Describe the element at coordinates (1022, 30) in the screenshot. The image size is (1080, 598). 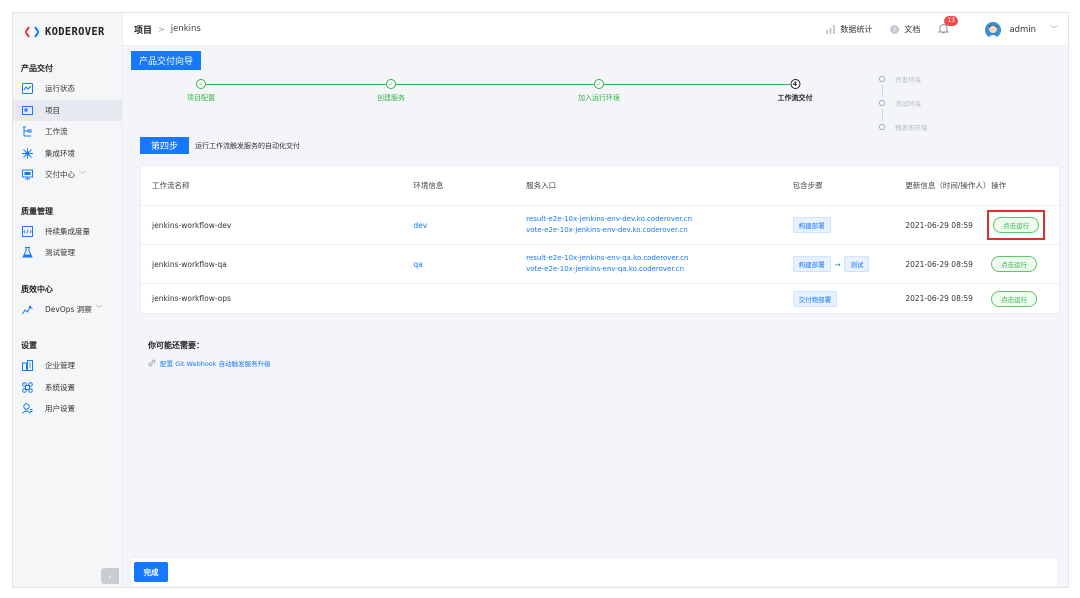
I see `username: admin` at that location.